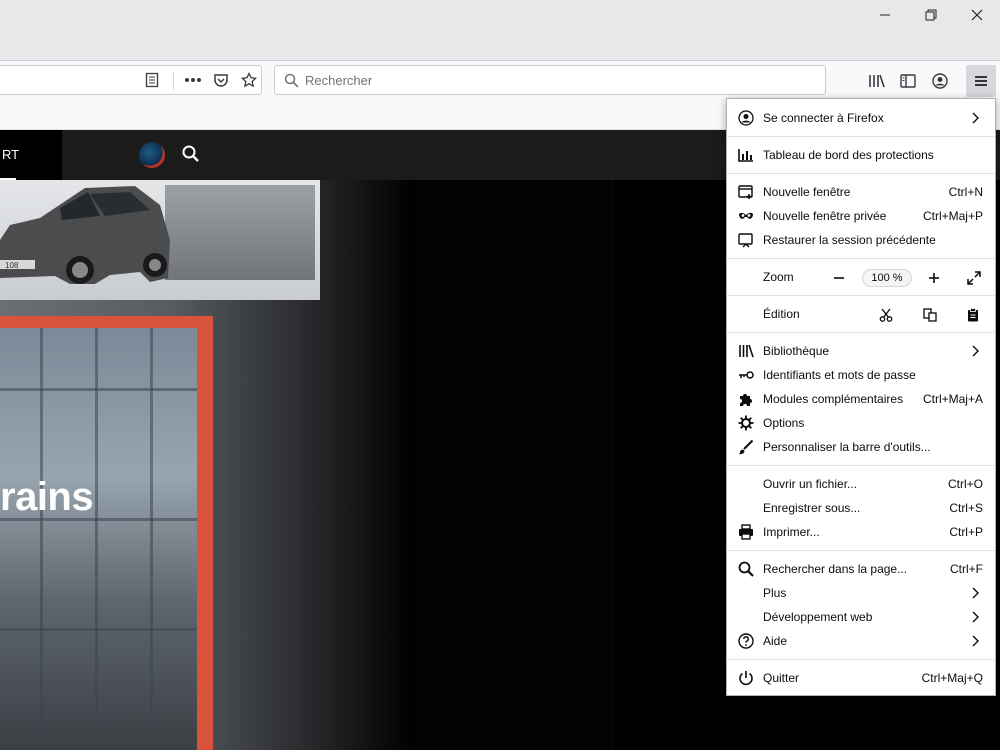 This screenshot has height=750, width=1000. Describe the element at coordinates (746, 375) in the screenshot. I see `key-icon` at that location.